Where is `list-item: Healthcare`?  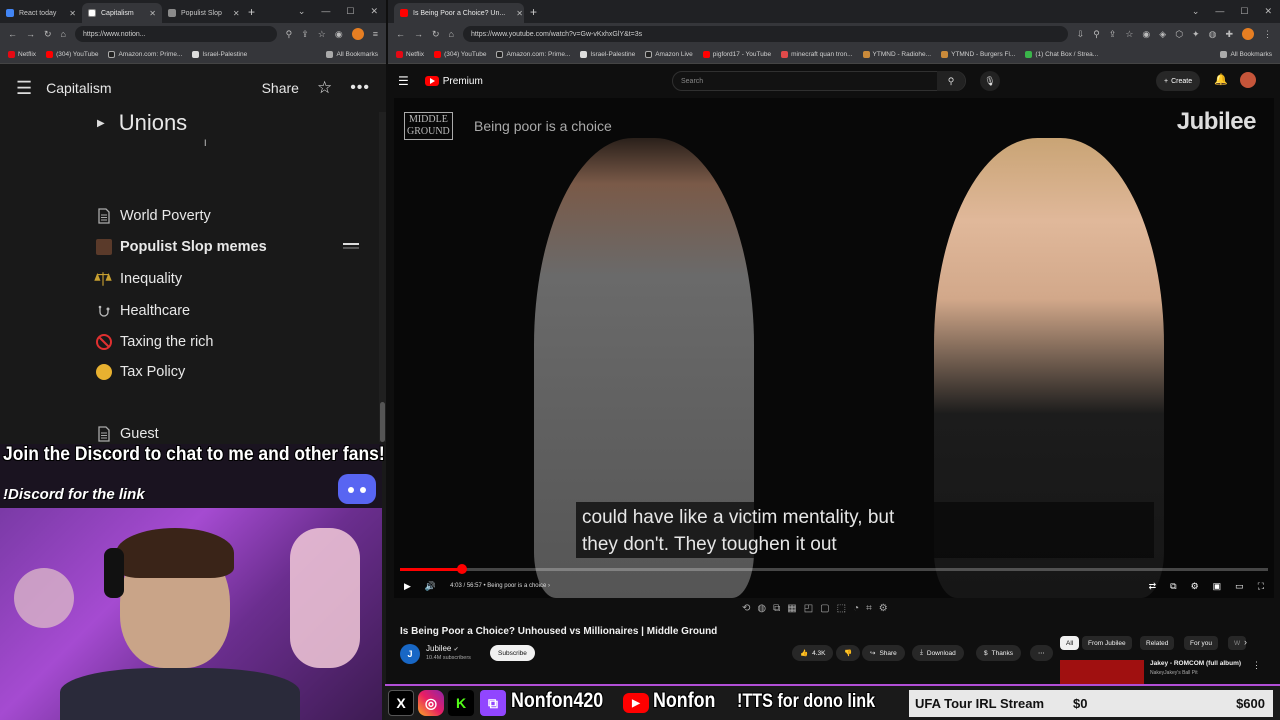 list-item: Healthcare is located at coordinates (143, 311).